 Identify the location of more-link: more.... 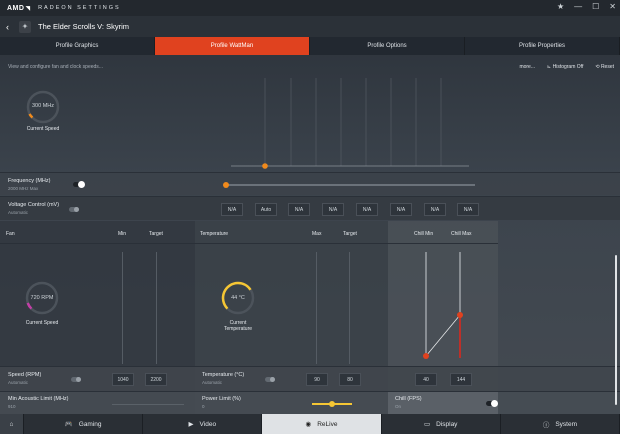
(527, 67).